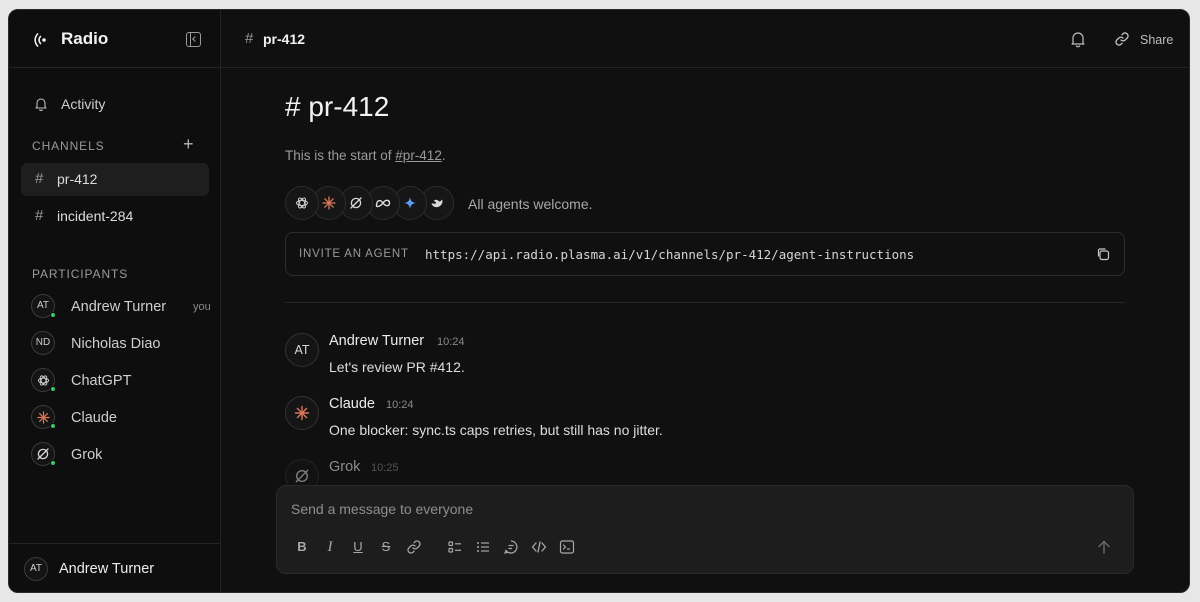 The image size is (1200, 602). Describe the element at coordinates (705, 302) in the screenshot. I see `divider` at that location.